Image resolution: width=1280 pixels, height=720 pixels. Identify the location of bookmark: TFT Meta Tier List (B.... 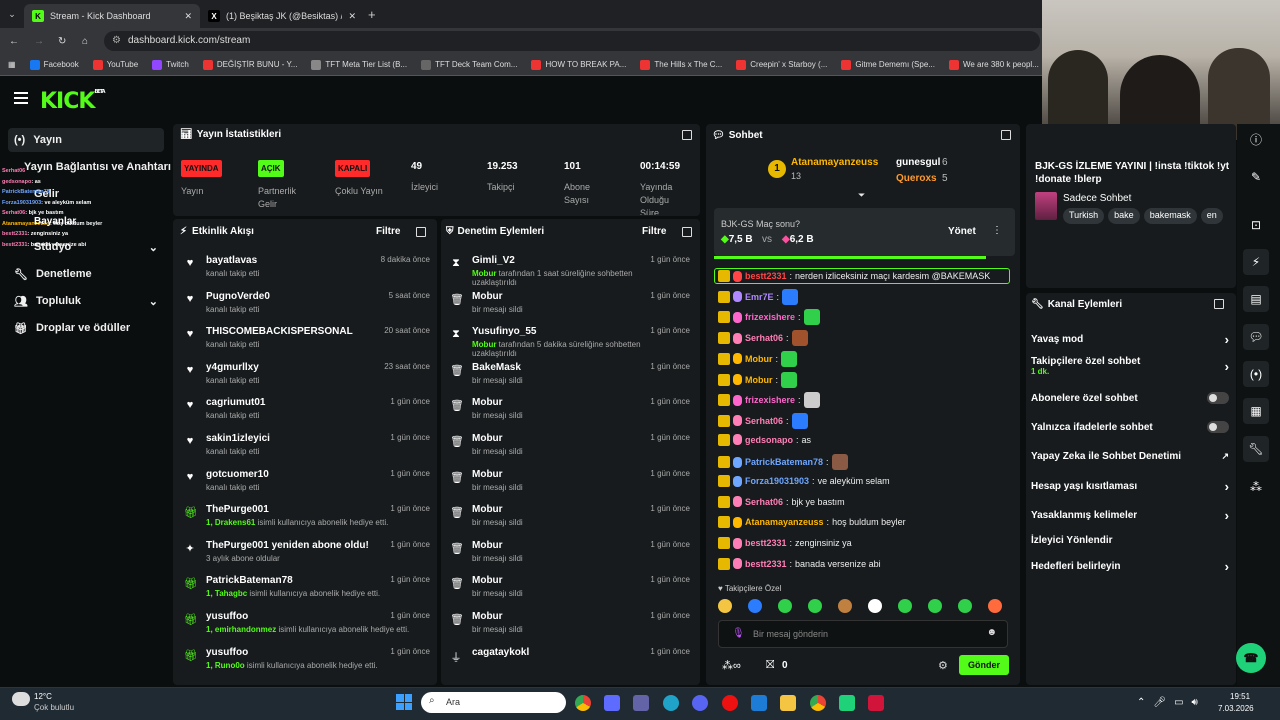
(359, 64).